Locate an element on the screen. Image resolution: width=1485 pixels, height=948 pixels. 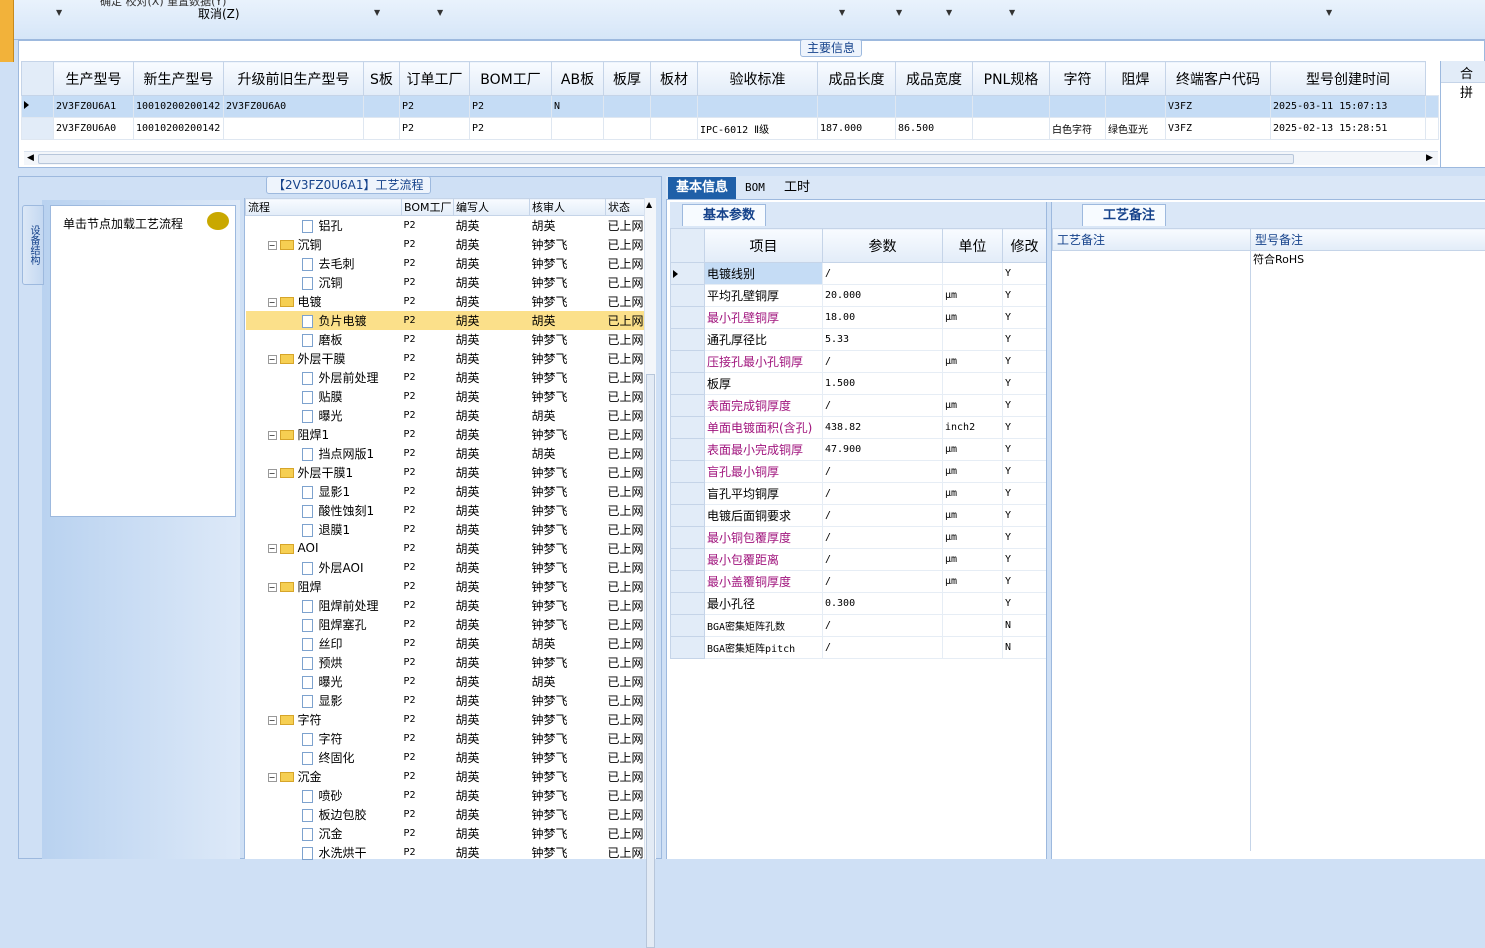
column-header: 型号创建时间 is located at coordinates (1348, 79).